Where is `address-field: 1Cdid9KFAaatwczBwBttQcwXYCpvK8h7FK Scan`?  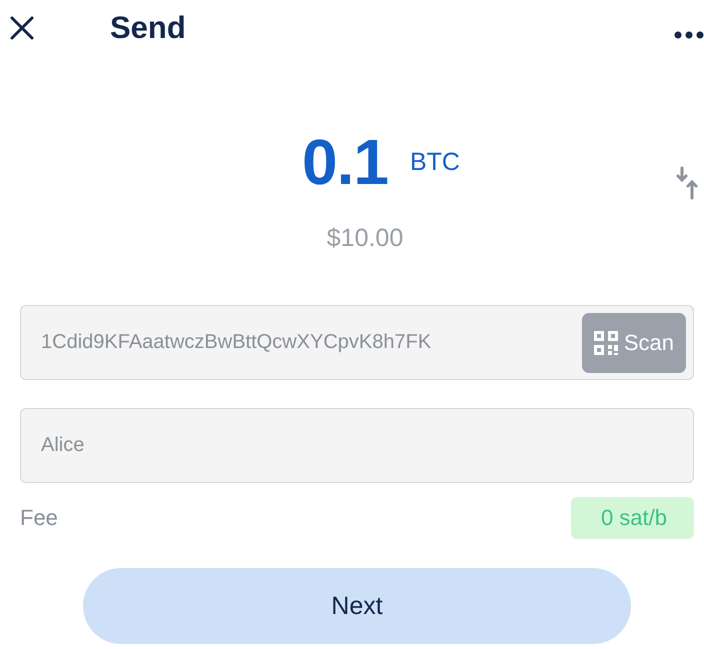
address-field: 1Cdid9KFAaatwczBwBttQcwXYCpvK8h7FK Scan is located at coordinates (357, 342).